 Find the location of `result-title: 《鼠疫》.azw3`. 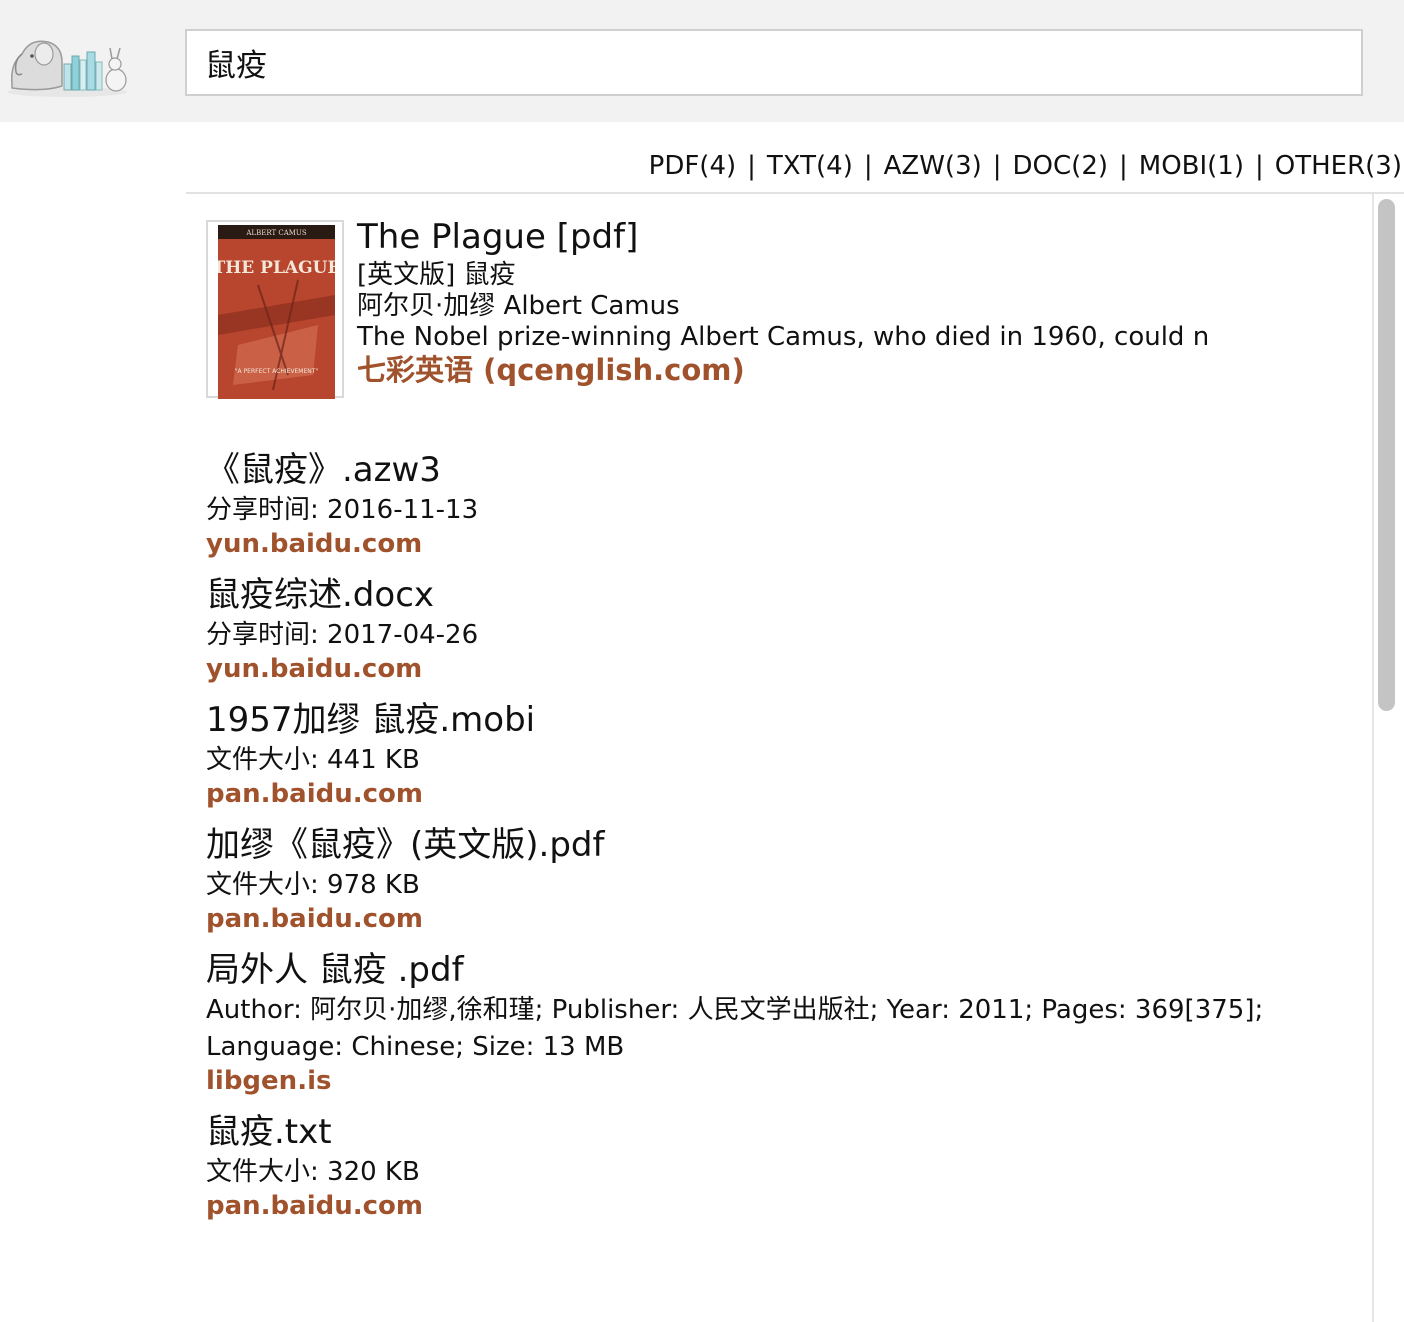

result-title: 《鼠疫》.azw3 is located at coordinates (786, 470).